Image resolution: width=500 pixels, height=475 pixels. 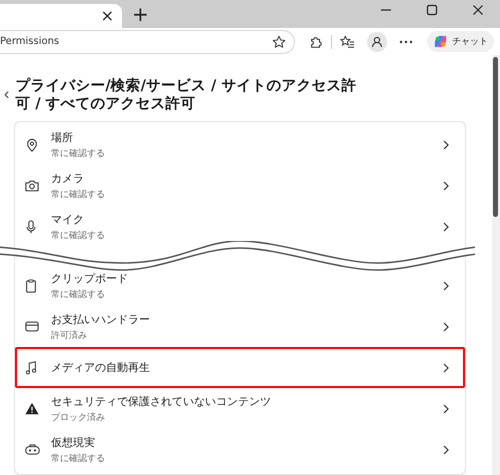 I want to click on star-icon, so click(x=279, y=41).